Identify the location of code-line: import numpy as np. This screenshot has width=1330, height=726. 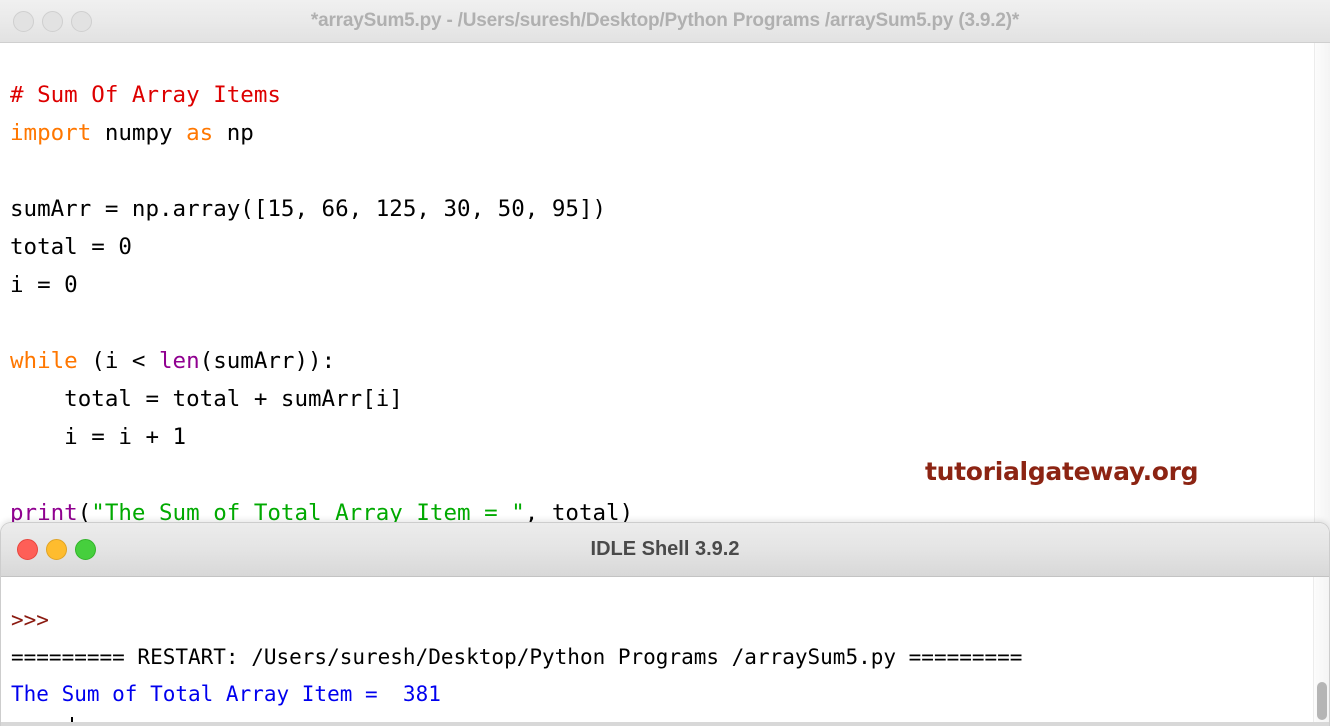
(321, 133).